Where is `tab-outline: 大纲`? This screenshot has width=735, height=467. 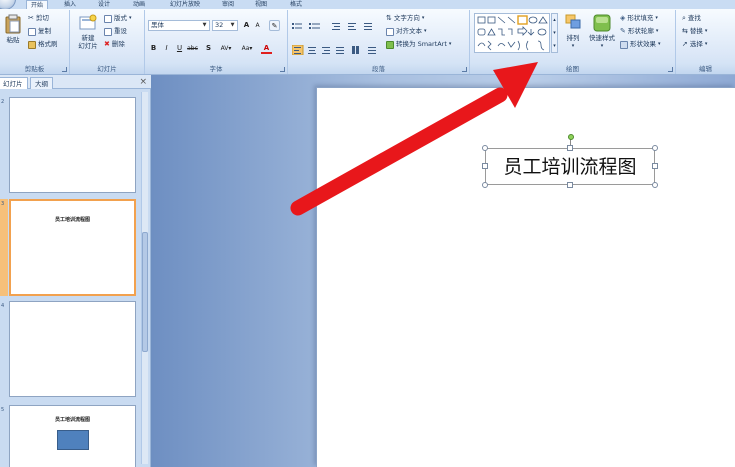
tab-outline: 大纲 is located at coordinates (41, 83).